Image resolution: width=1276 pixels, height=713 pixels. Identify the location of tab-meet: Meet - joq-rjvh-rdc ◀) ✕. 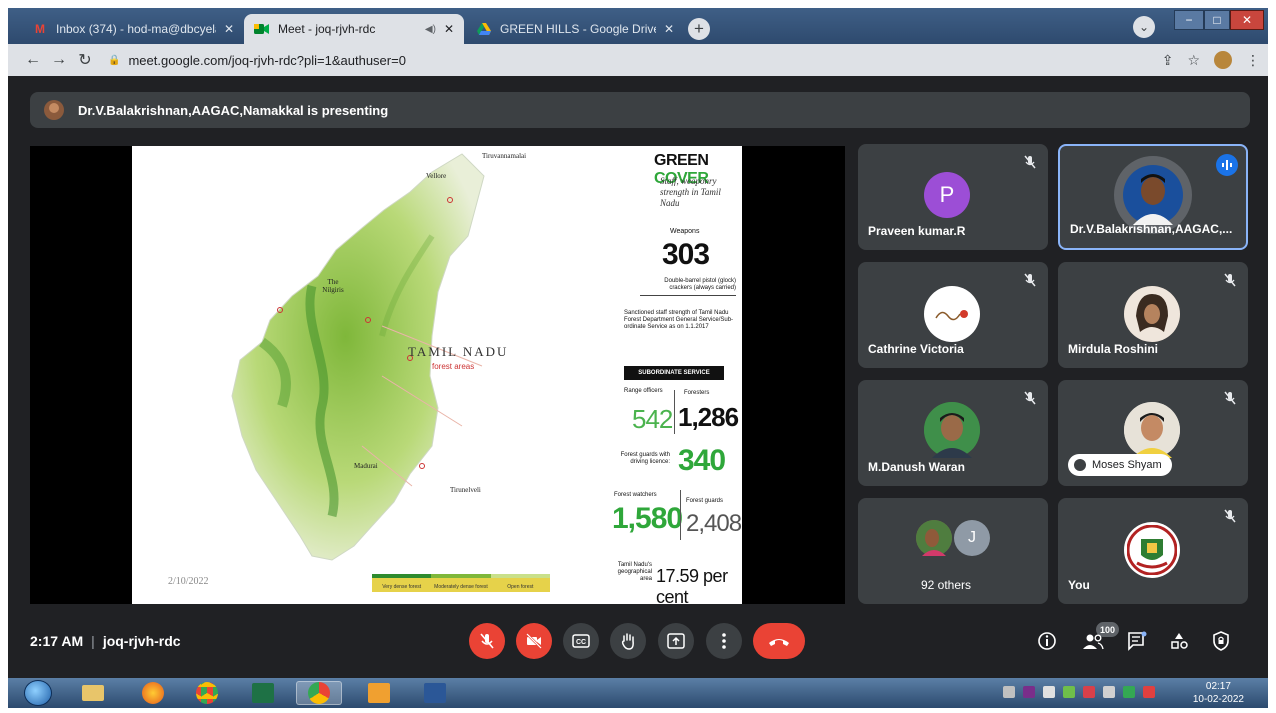
(354, 29).